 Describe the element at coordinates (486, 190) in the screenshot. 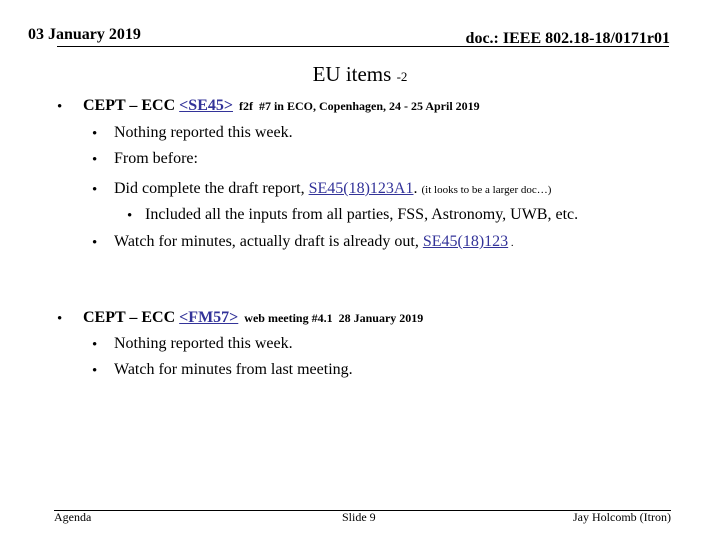

I see `item-note: (it looks to be a larger doc…)` at that location.